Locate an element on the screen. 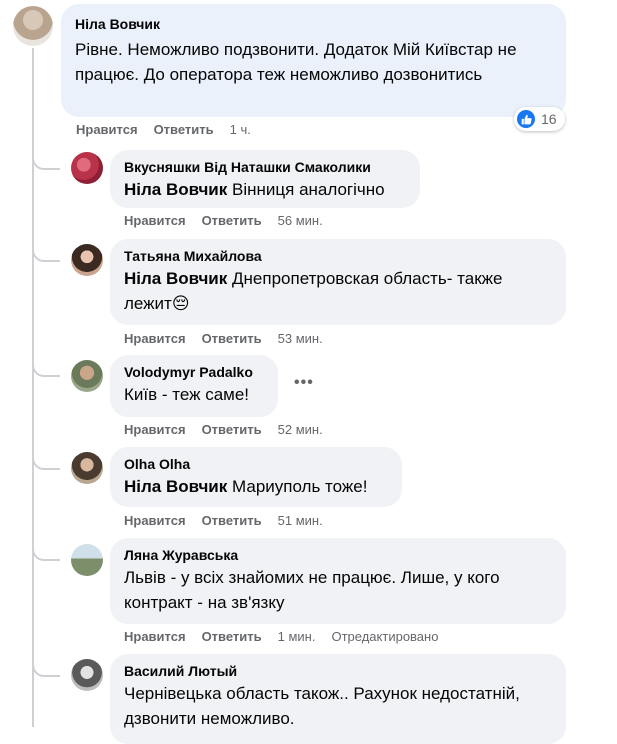  comment-text: Ніла Вовчик Мариуполь тоже! is located at coordinates (246, 486).